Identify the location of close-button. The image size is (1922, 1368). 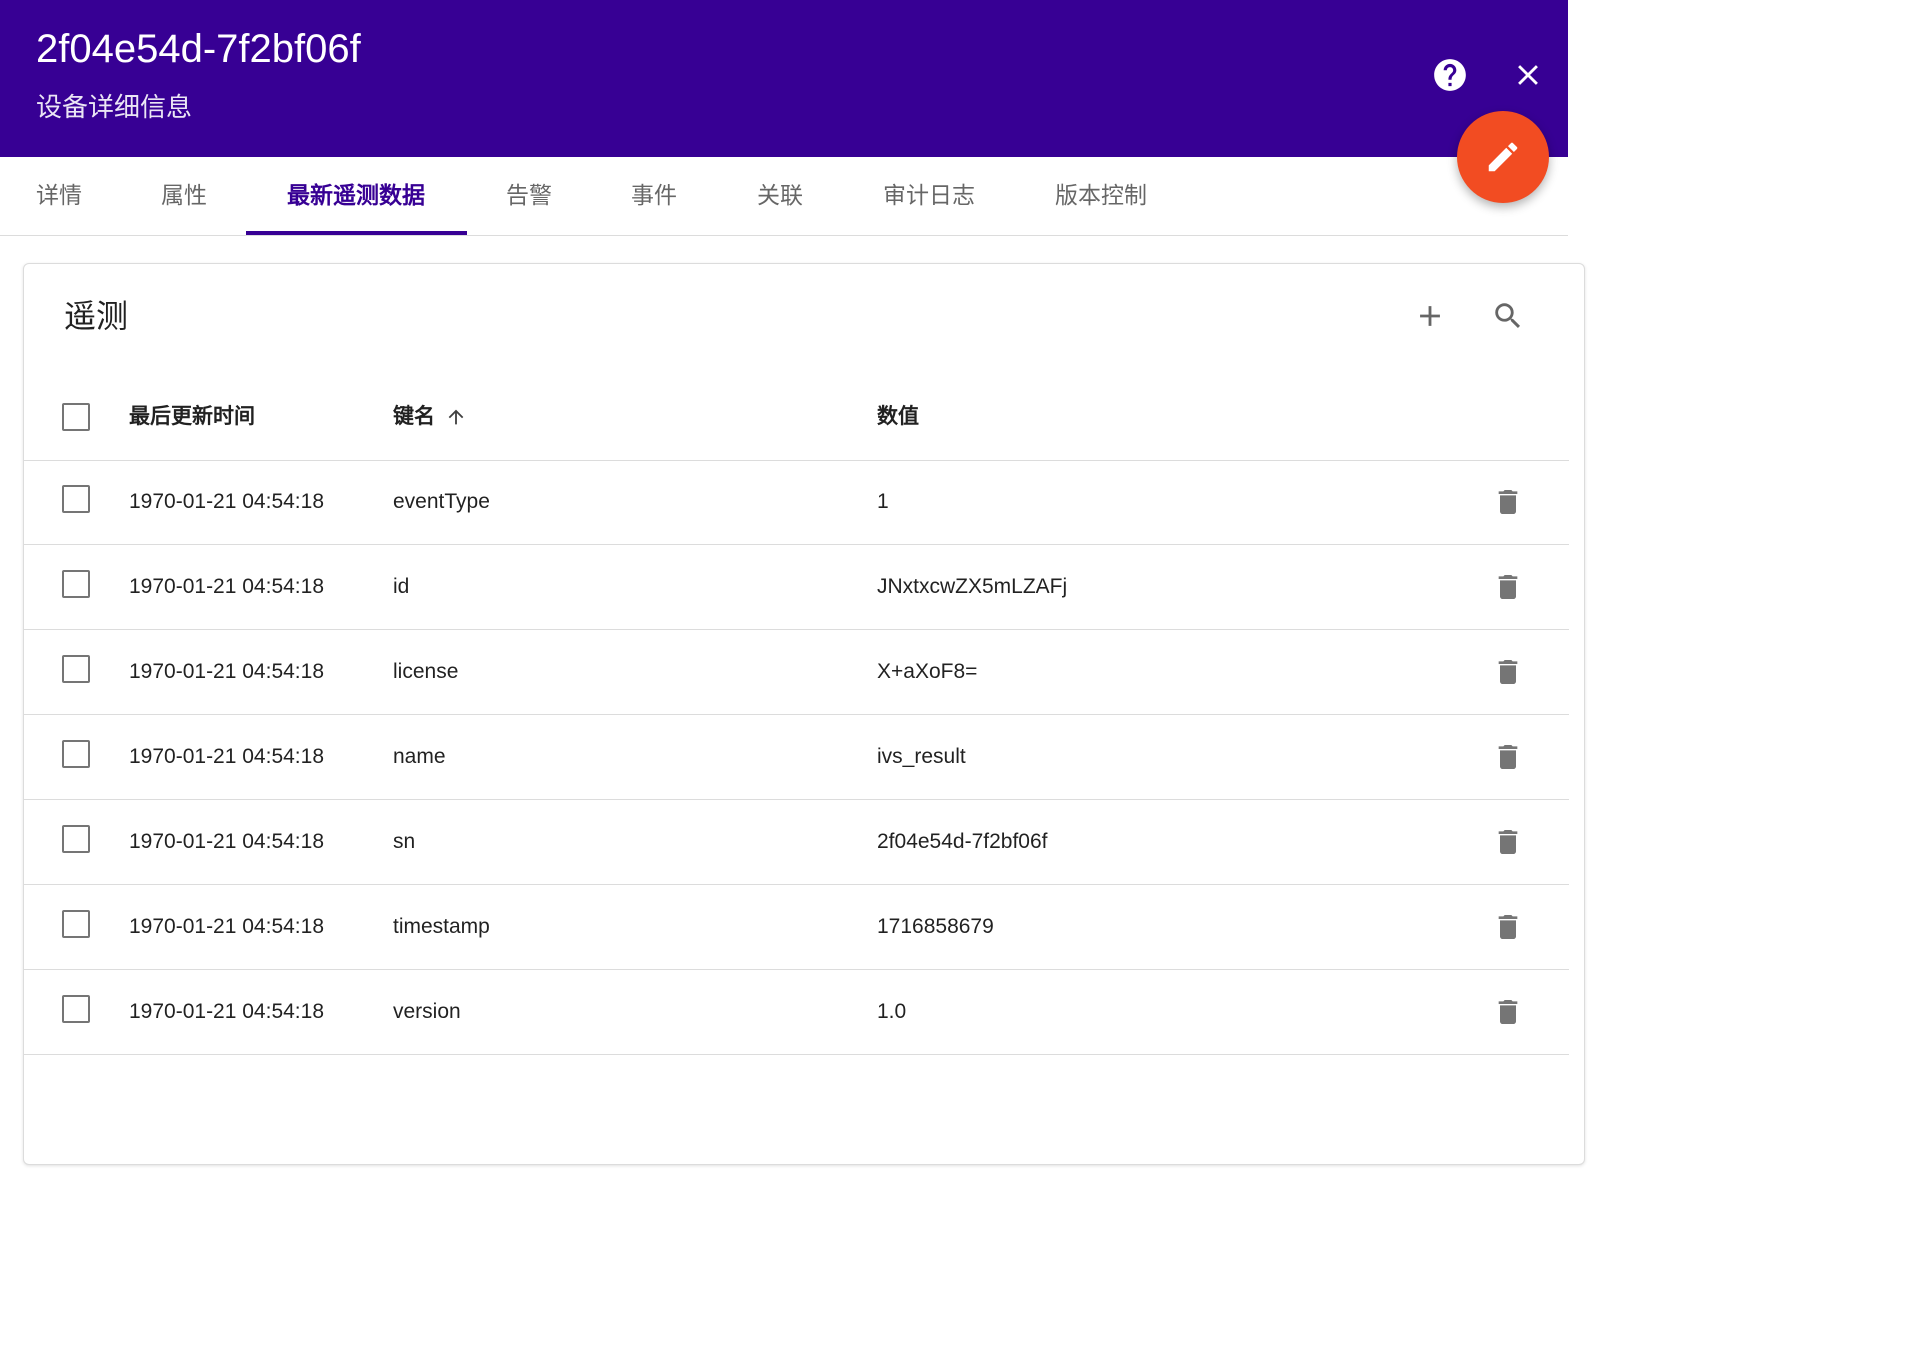
(1528, 75).